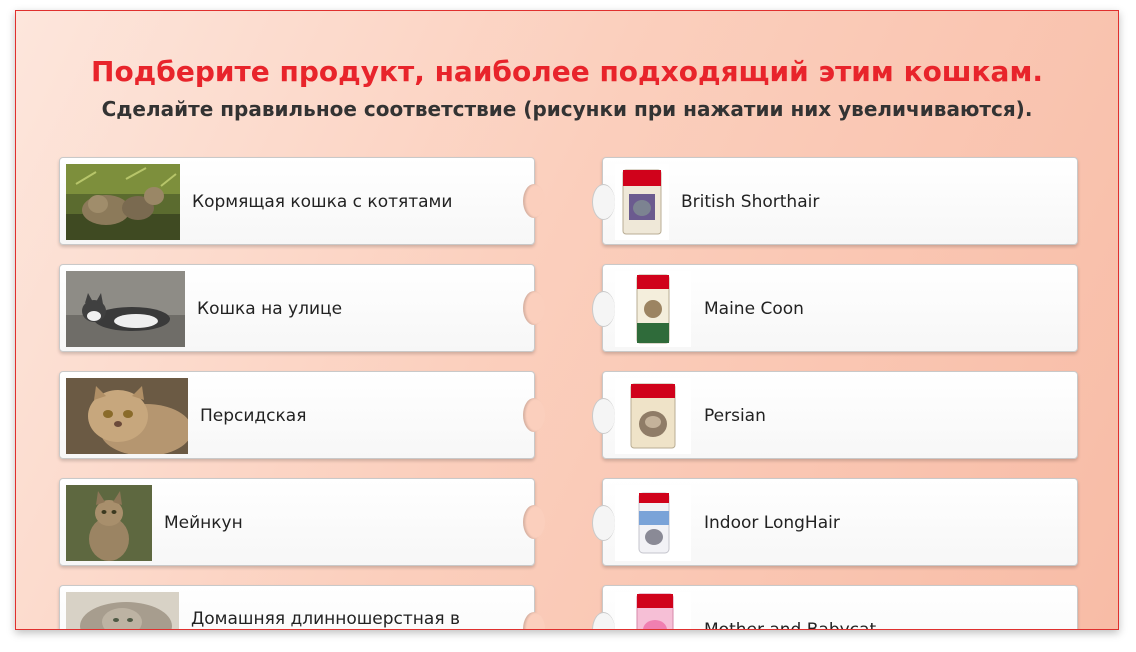 The width and height of the screenshot is (1136, 652). I want to click on cat-card-maine-coon: Мейнкун, so click(302, 522).